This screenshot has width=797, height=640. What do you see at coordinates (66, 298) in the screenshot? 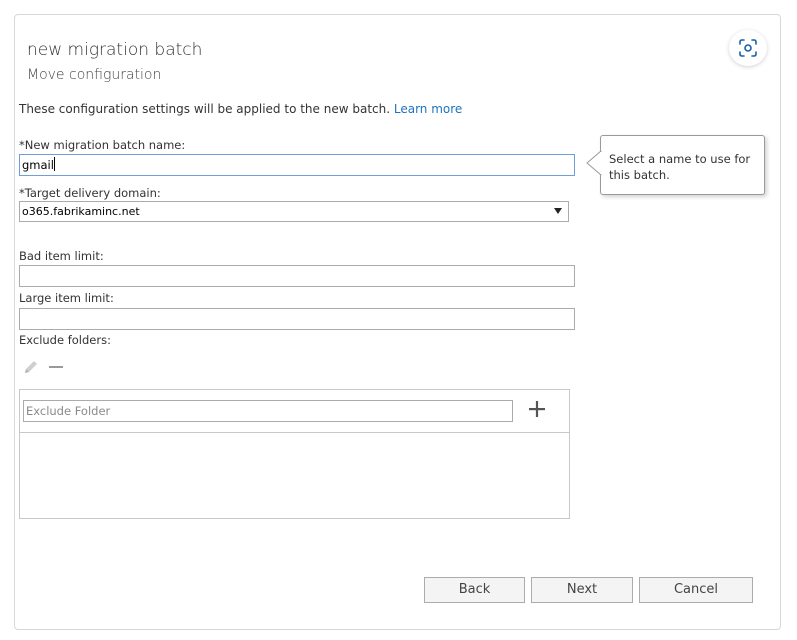
I see `large-item-limit-label: Large item limit:` at bounding box center [66, 298].